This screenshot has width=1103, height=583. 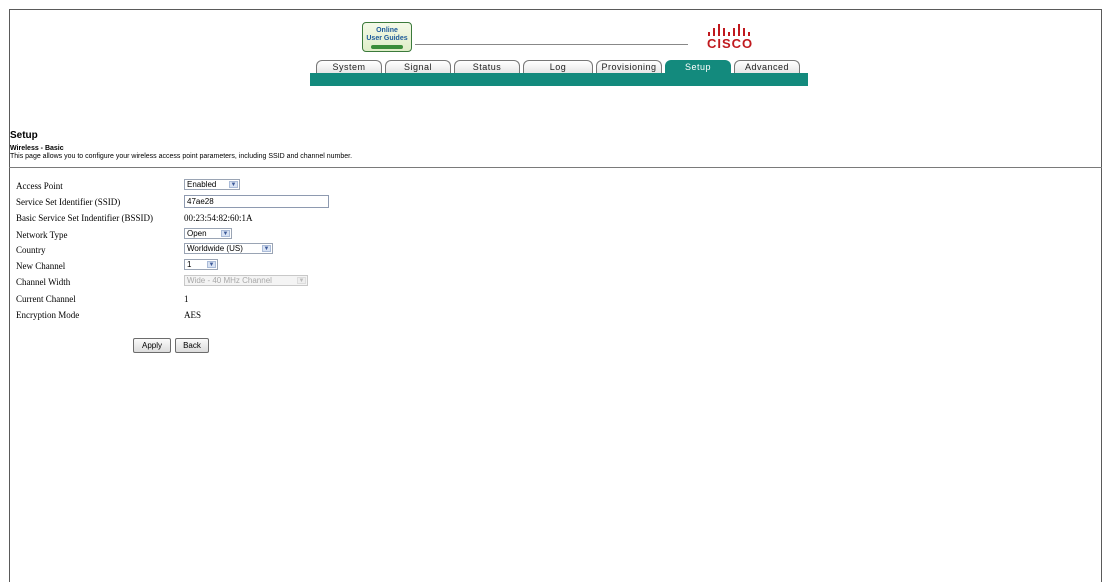 I want to click on channel-width-value: Wide - 40 MHz Channel, so click(x=229, y=280).